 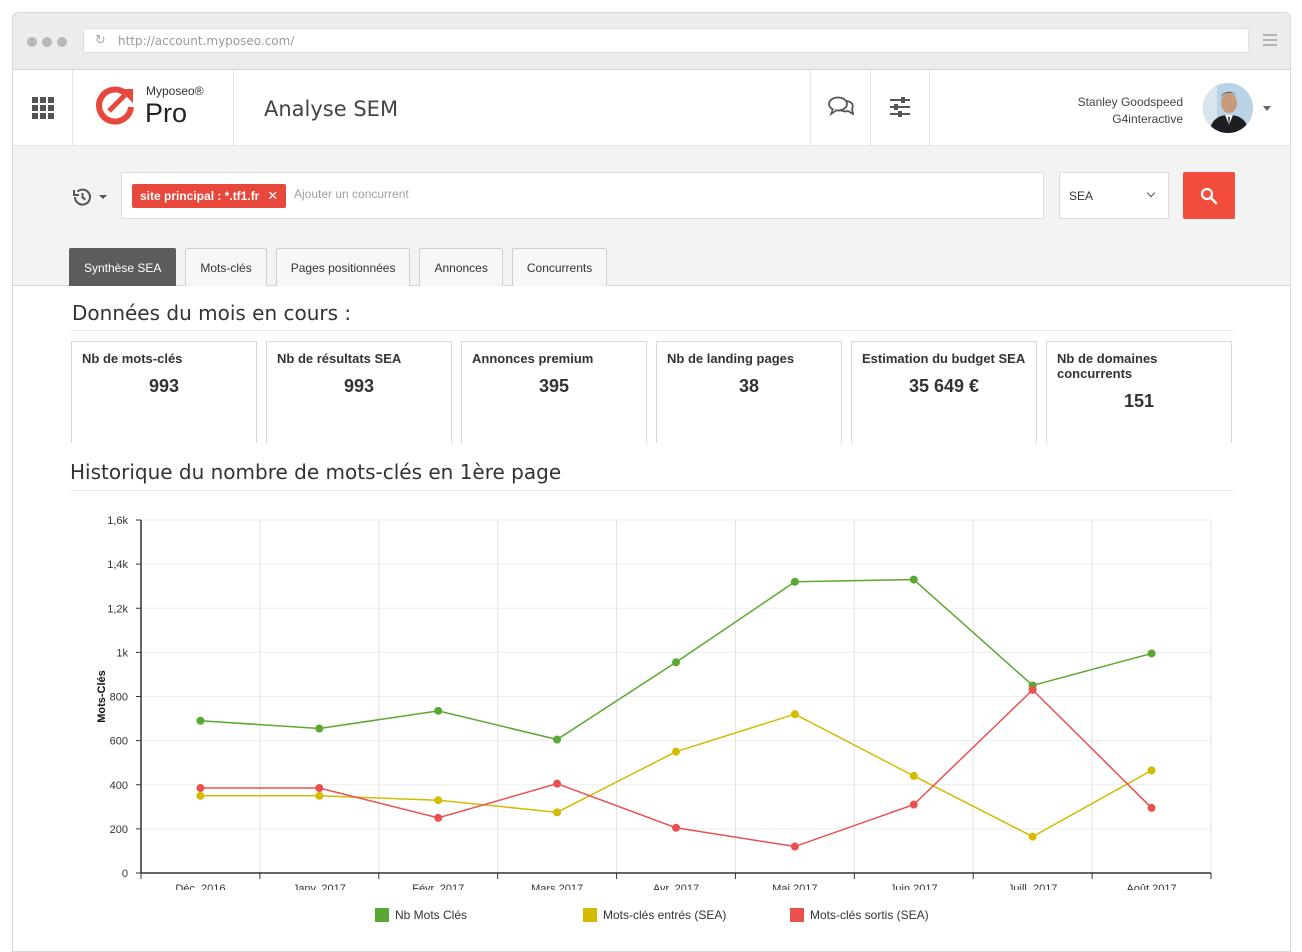 I want to click on chat-button, so click(x=840, y=108).